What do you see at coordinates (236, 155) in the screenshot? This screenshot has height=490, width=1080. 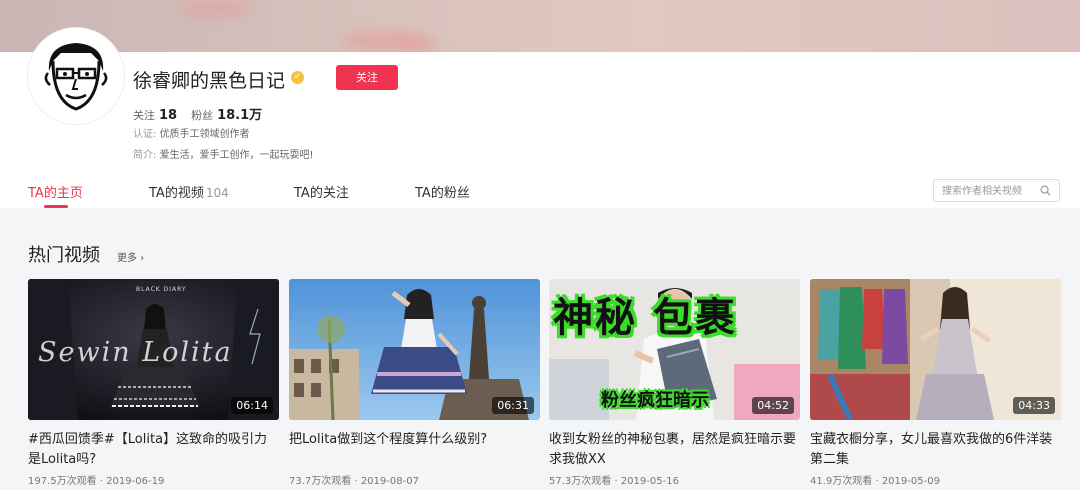 I see `bio-value: 爱生活，爱手工创作，一起玩耍吧!` at bounding box center [236, 155].